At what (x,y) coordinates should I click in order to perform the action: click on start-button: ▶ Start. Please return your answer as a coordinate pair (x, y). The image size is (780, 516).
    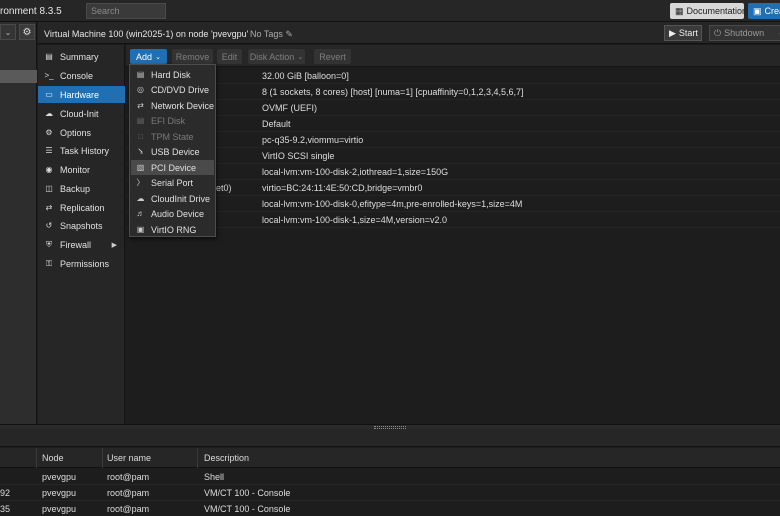
    Looking at the image, I should click on (683, 33).